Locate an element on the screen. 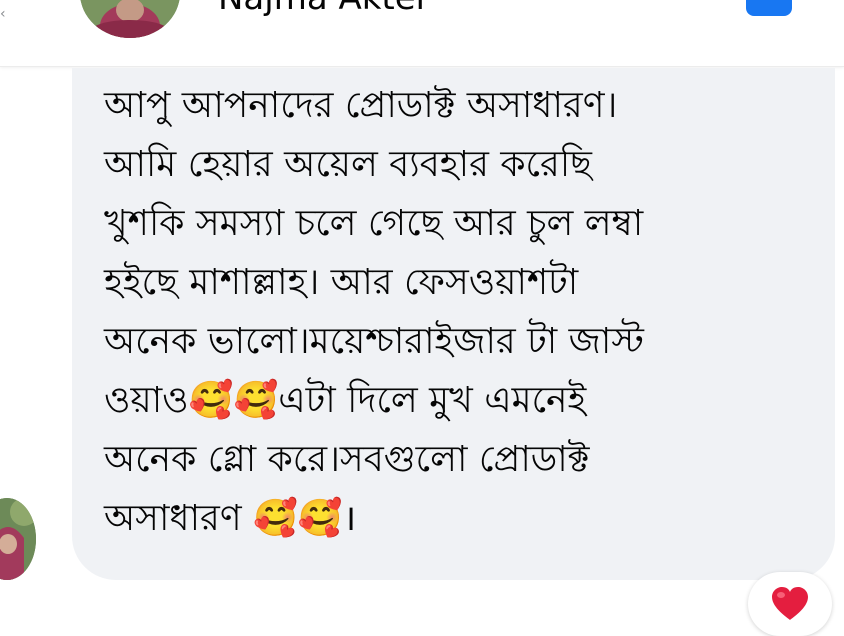 The width and height of the screenshot is (844, 636). contact-avatar is located at coordinates (130, 19).